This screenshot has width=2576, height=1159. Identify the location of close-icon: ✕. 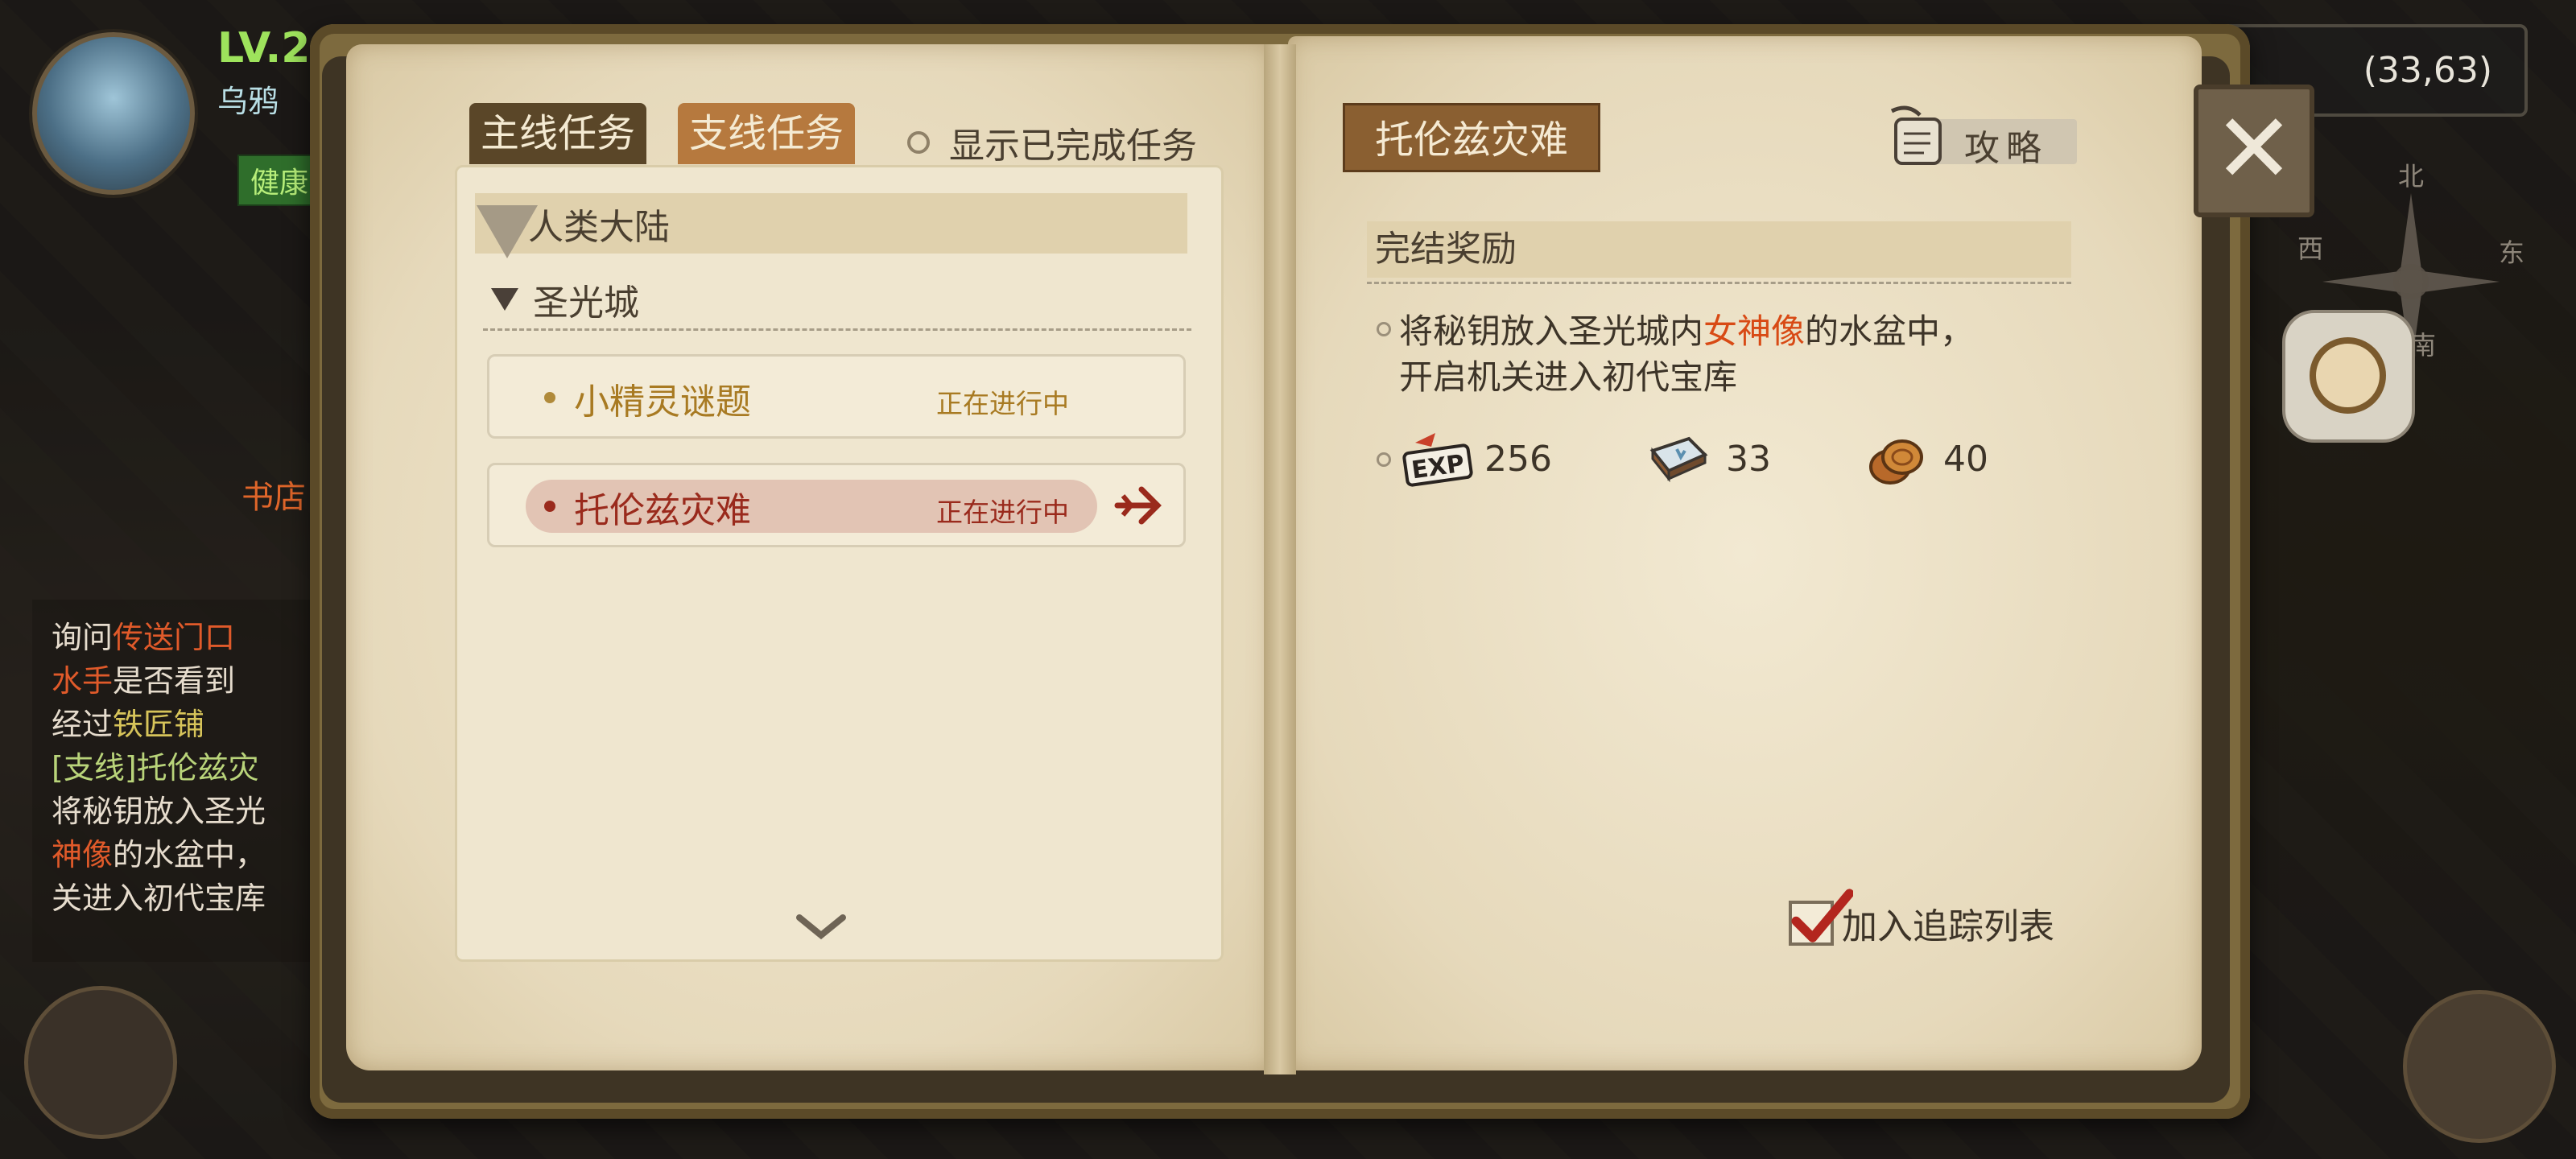
(2254, 149).